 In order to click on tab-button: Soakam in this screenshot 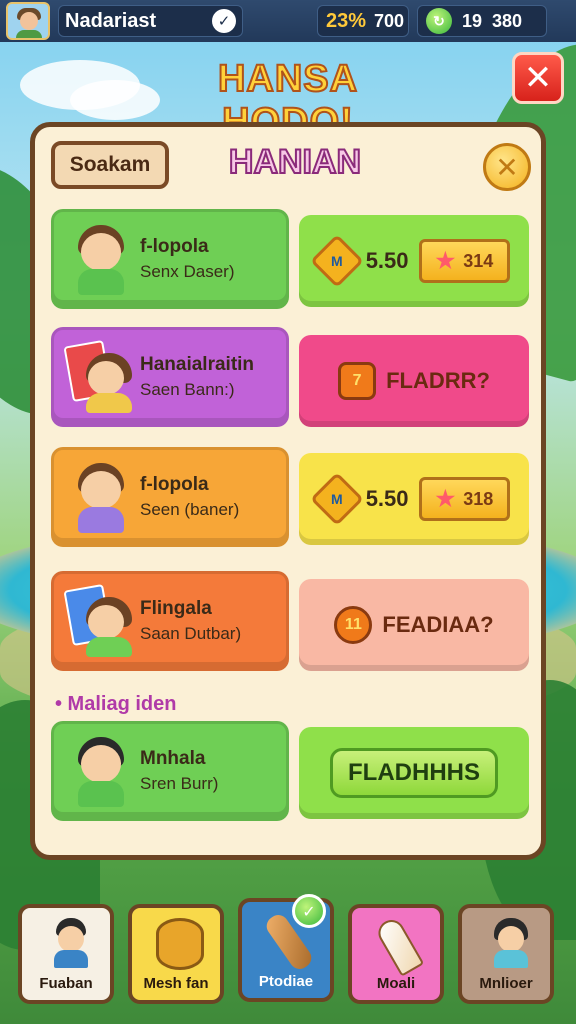, I will do `click(110, 165)`.